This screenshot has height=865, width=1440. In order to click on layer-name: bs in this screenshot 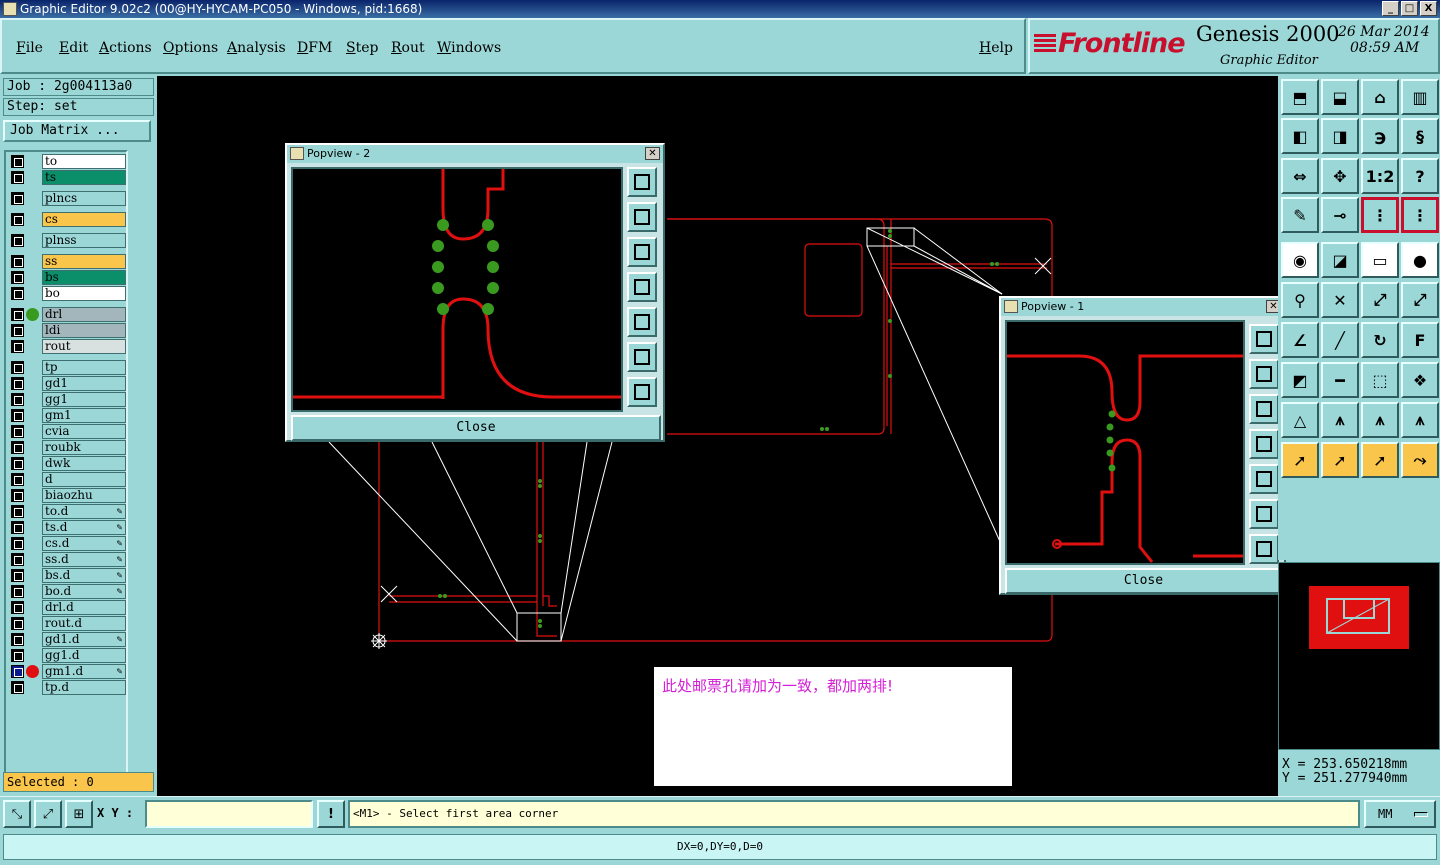, I will do `click(84, 277)`.